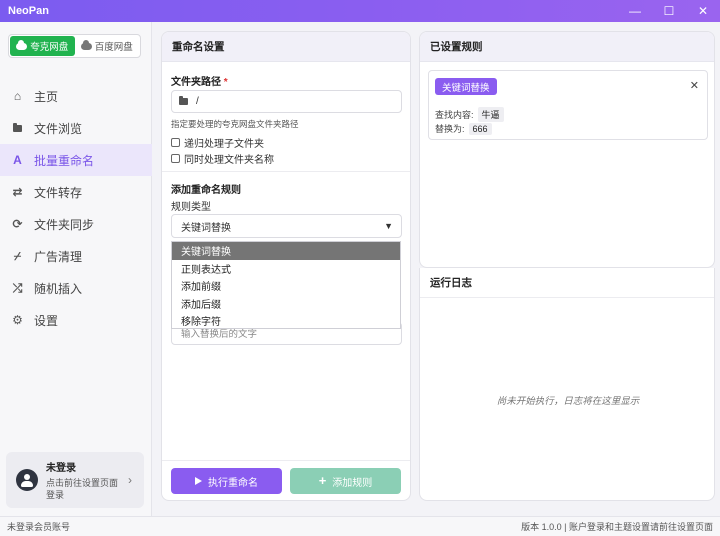 This screenshot has width=720, height=536. I want to click on sidebar-item-batch-rename: A 批量重命名, so click(76, 160).